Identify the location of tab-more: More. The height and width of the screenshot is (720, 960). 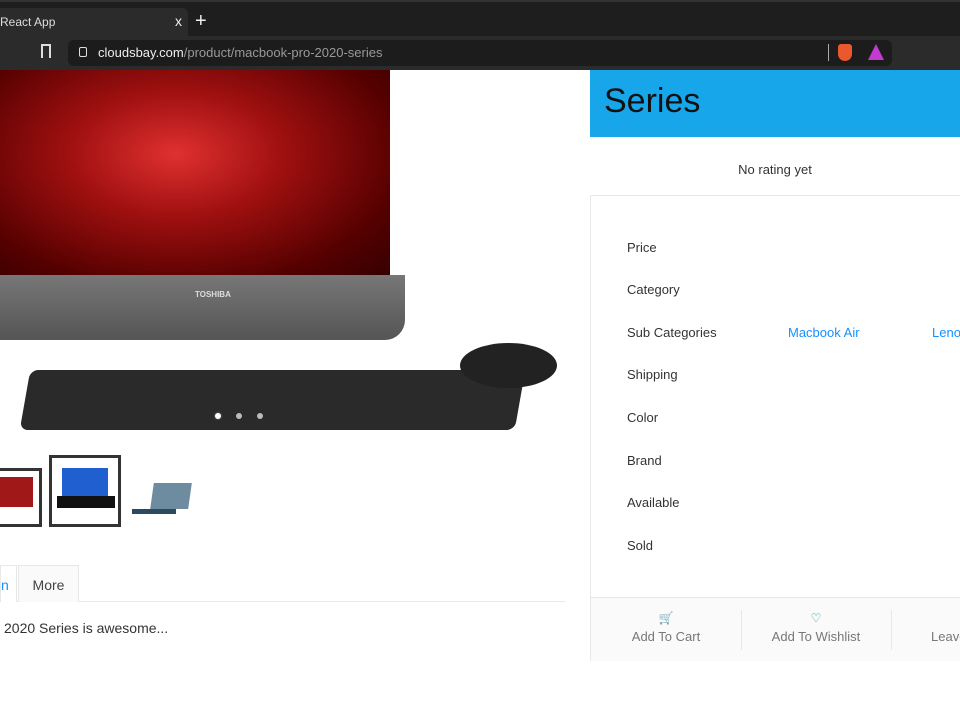
(48, 583).